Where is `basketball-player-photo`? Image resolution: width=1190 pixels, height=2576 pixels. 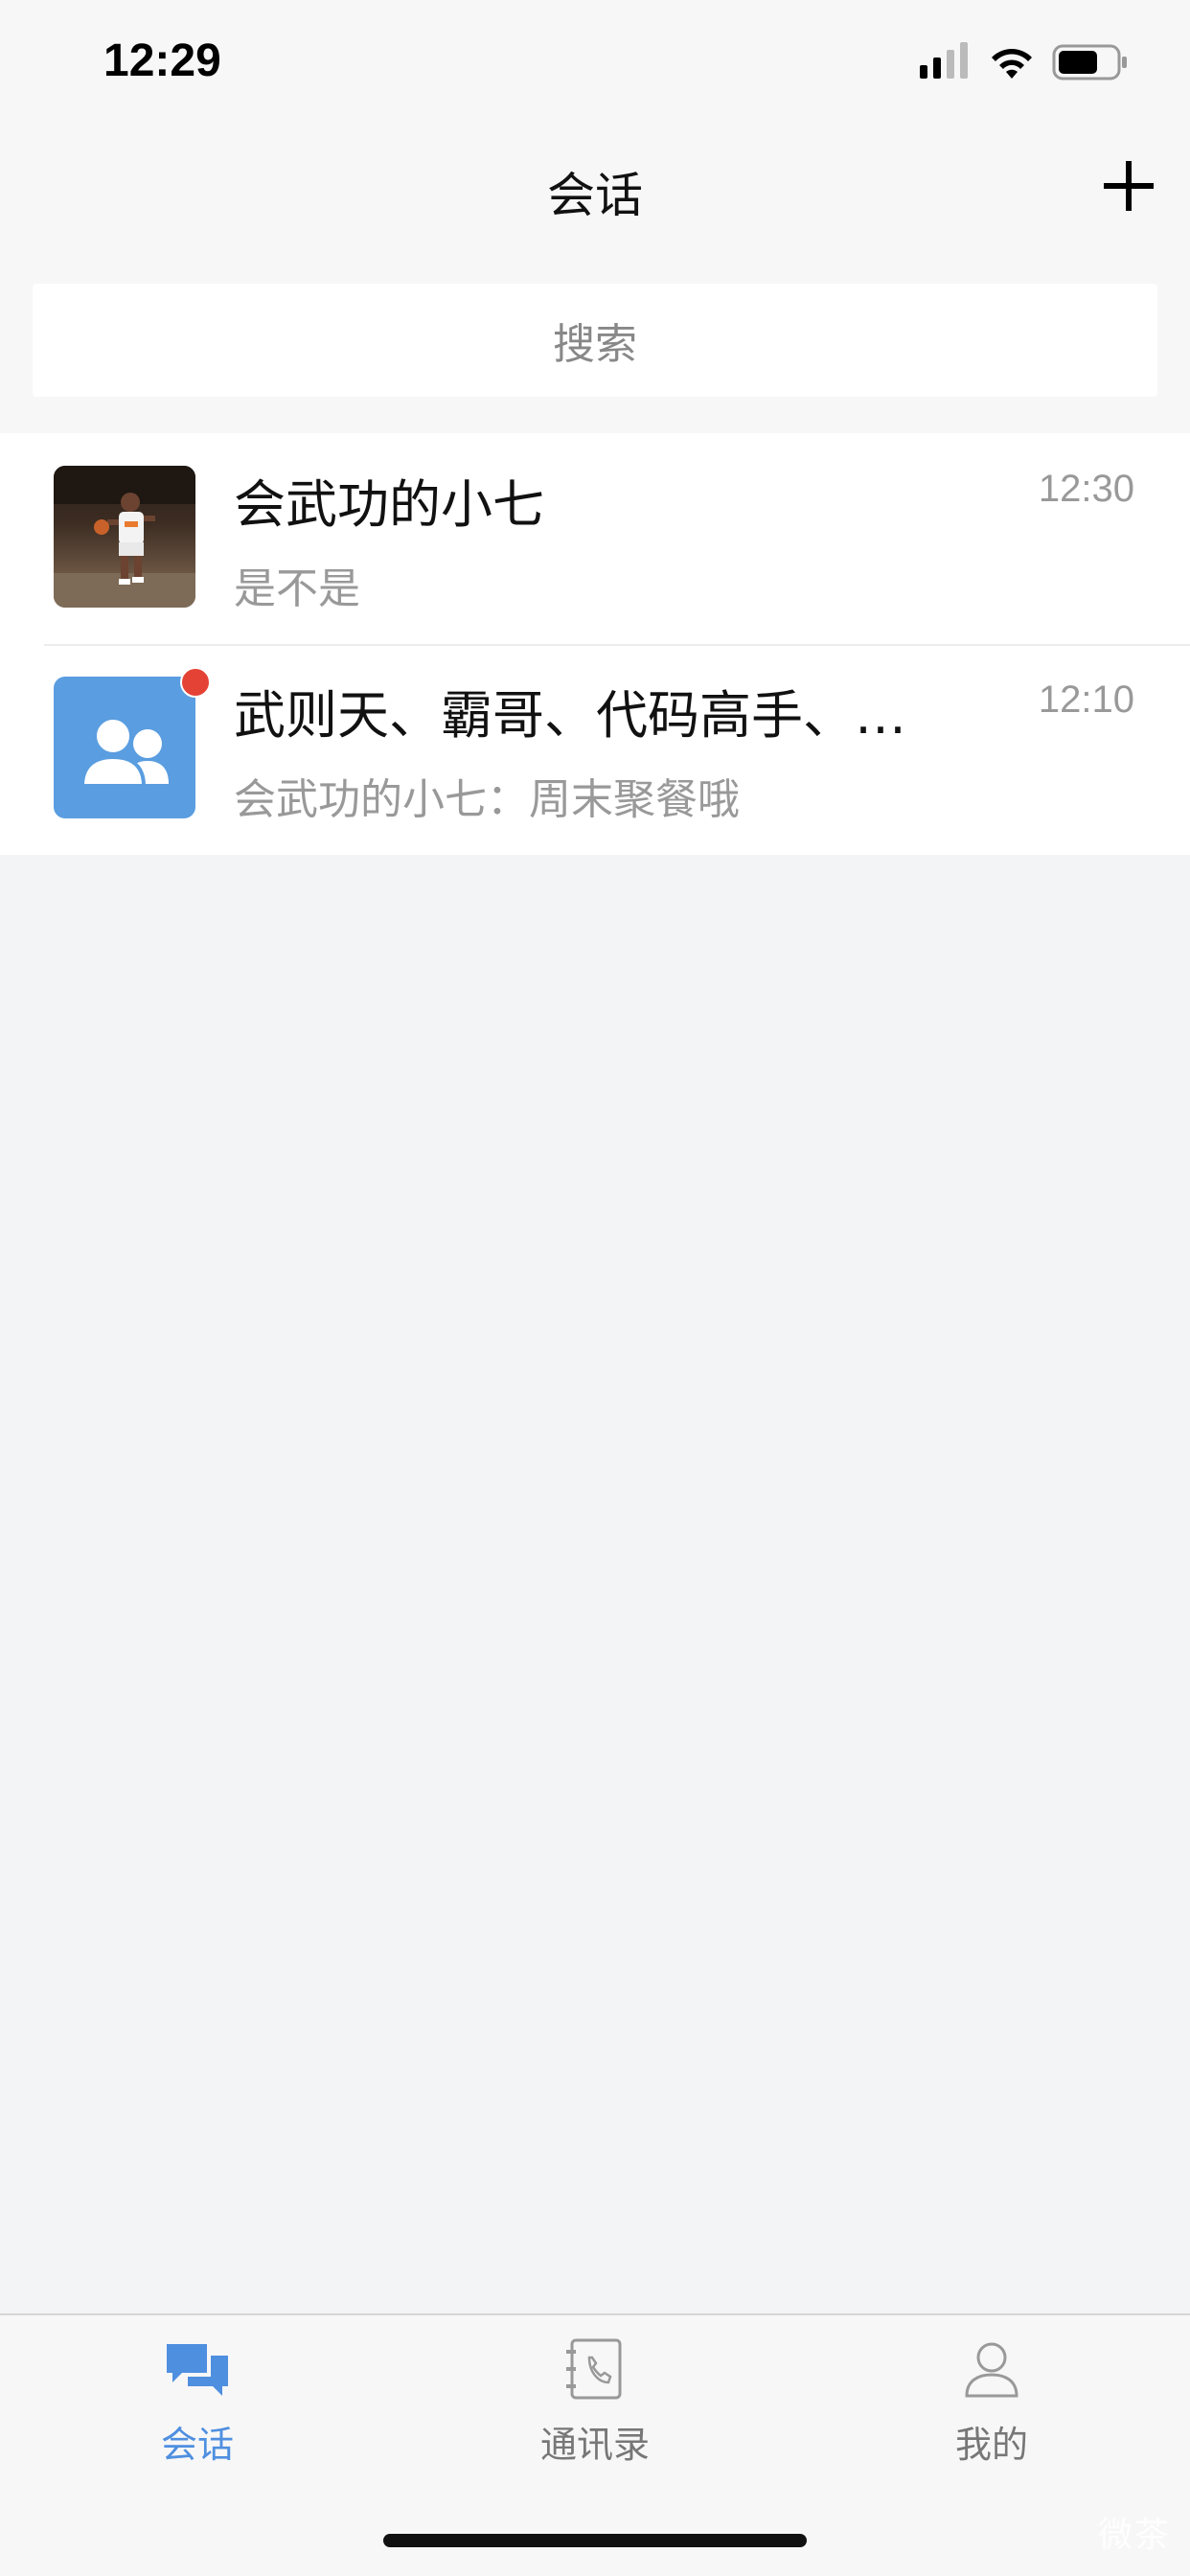 basketball-player-photo is located at coordinates (125, 537).